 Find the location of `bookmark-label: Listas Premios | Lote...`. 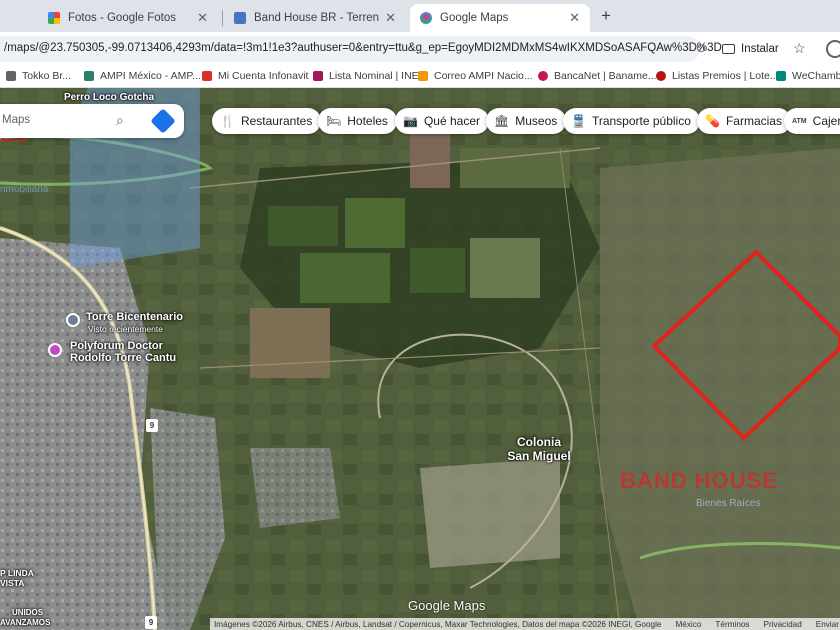

bookmark-label: Listas Premios | Lote... is located at coordinates (725, 76).